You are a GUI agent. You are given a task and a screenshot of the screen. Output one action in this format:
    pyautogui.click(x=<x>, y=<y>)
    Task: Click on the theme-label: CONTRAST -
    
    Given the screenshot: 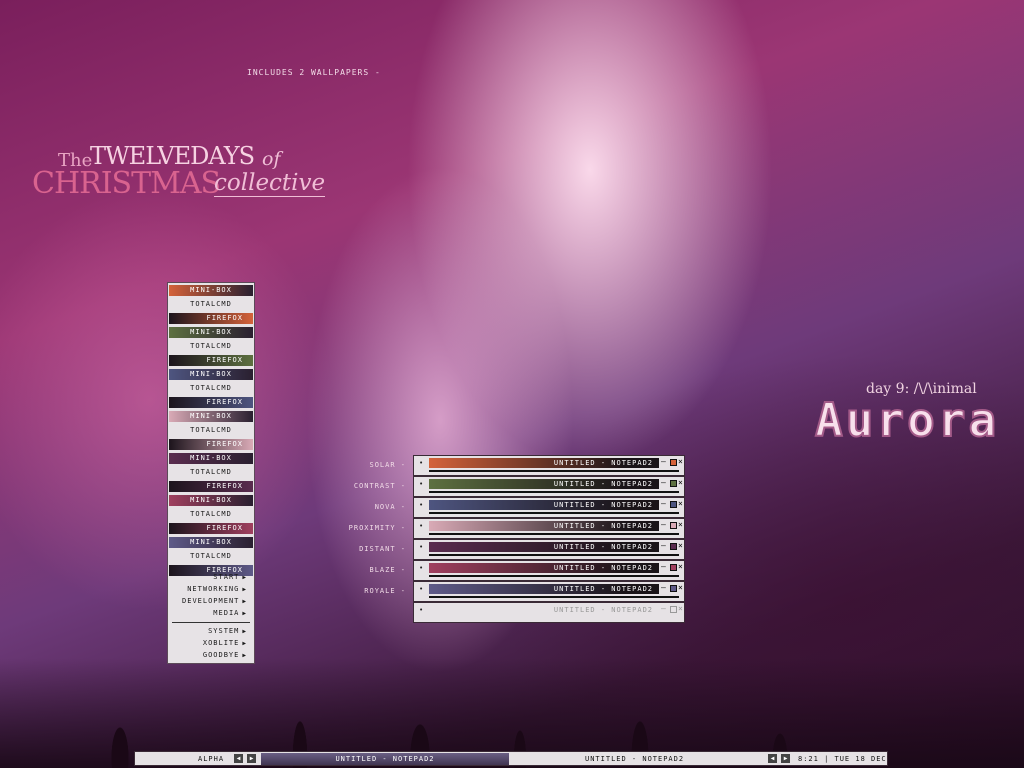 What is the action you would take?
    pyautogui.click(x=379, y=486)
    